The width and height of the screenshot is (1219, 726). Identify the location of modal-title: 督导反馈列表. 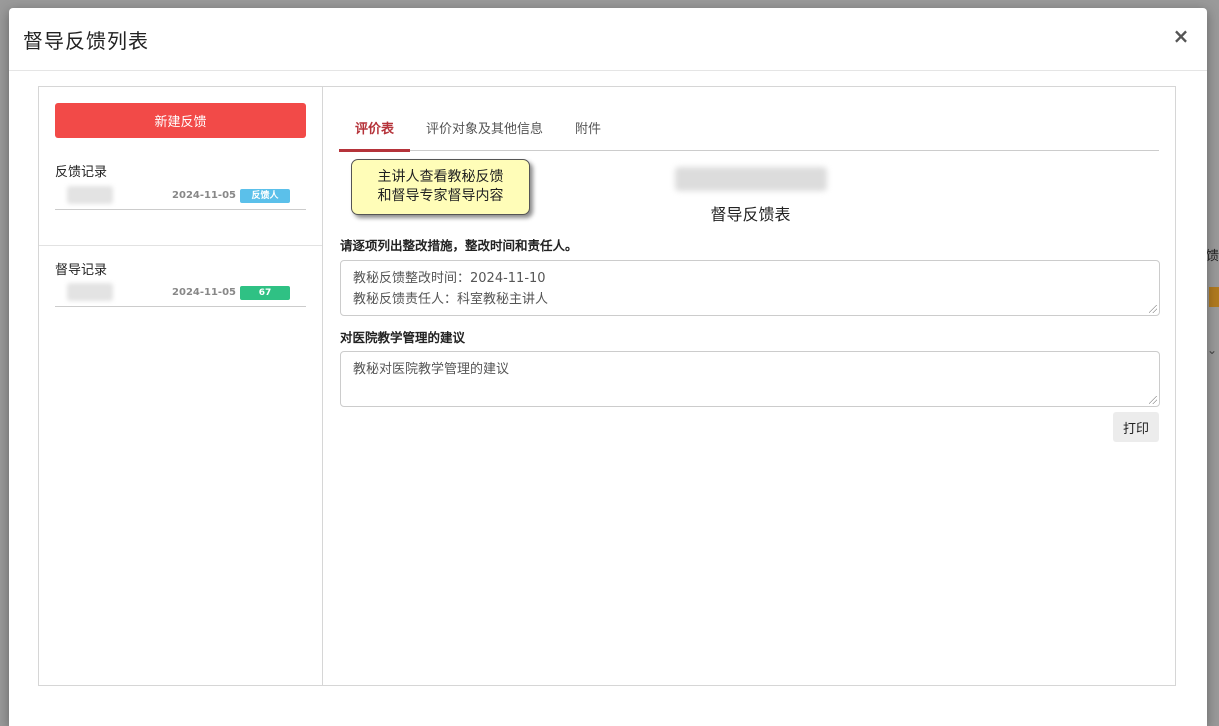
(86, 40).